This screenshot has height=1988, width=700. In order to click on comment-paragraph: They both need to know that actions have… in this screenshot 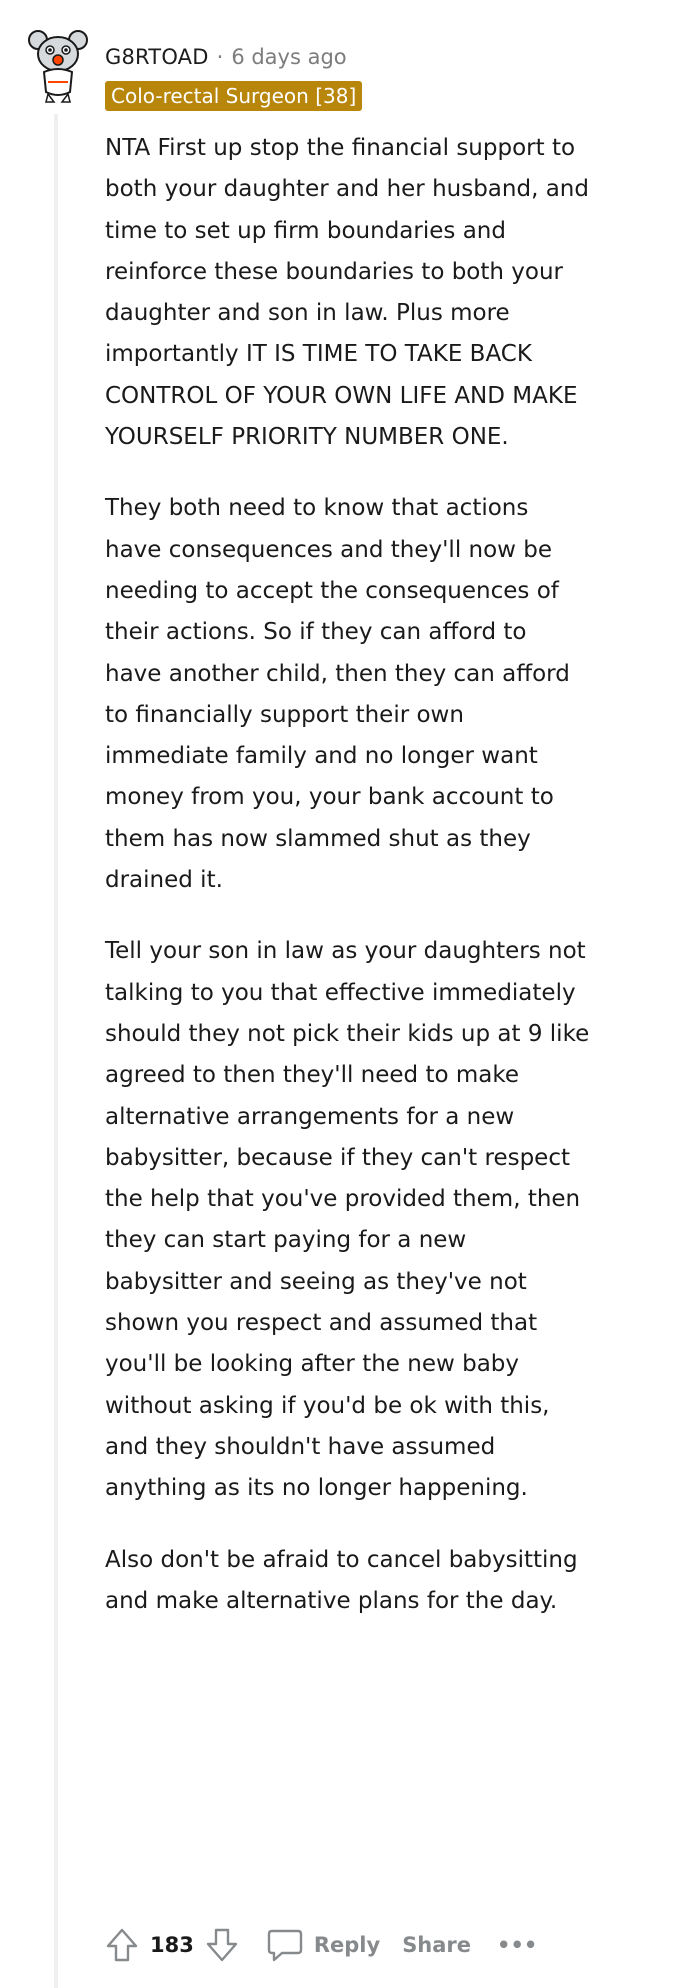, I will do `click(337, 694)`.